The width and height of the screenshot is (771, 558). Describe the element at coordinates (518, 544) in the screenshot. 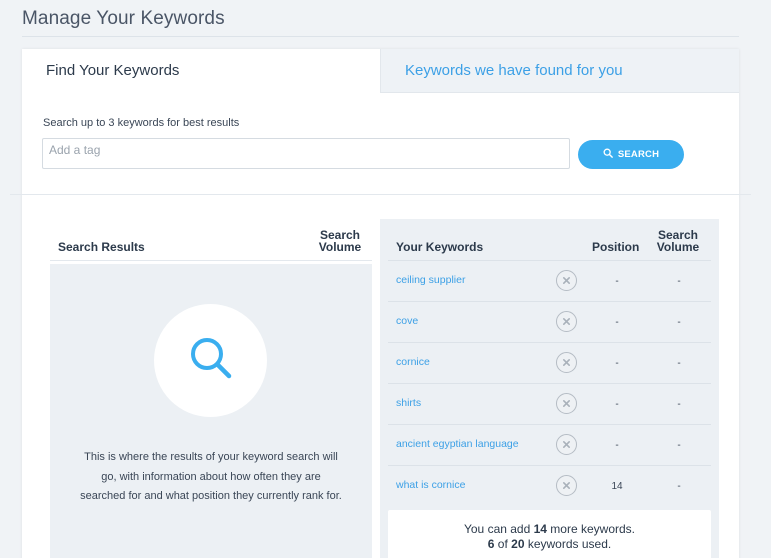

I see `keywords-limit-count: 20` at that location.